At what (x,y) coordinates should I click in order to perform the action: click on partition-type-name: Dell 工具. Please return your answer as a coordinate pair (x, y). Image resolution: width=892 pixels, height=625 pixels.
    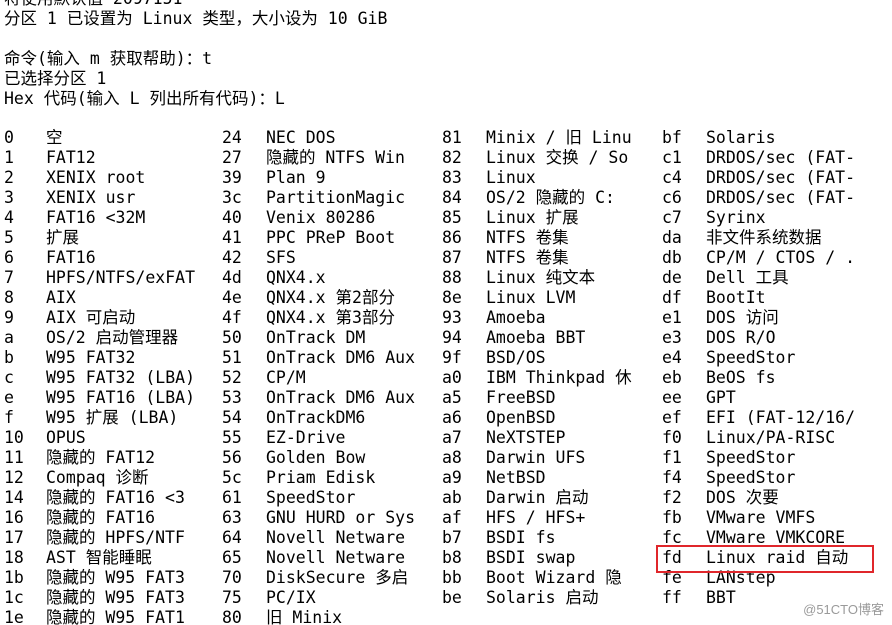
    Looking at the image, I should click on (747, 277).